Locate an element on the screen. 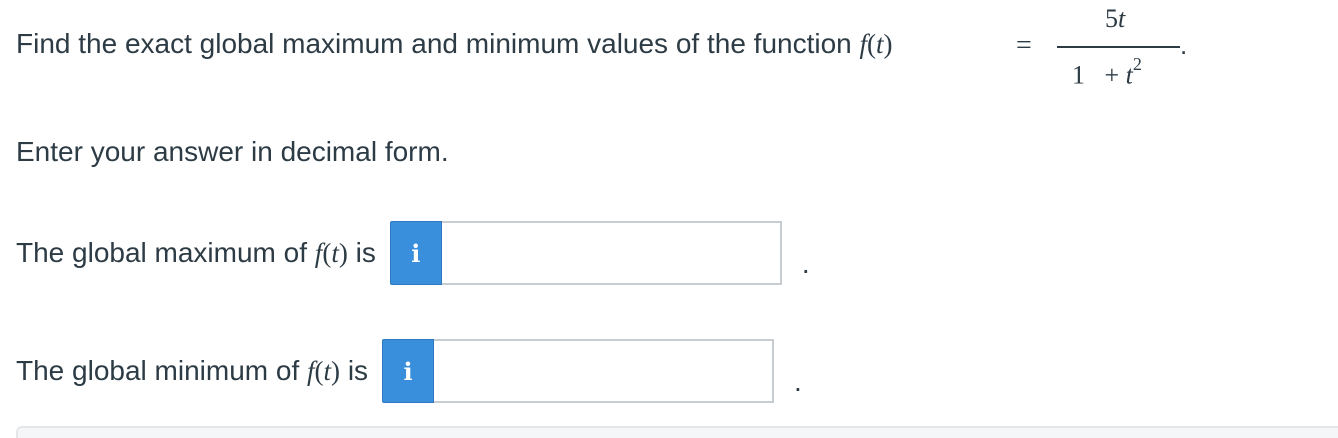 The image size is (1338, 438). fraction-denominator: 1 + t2 is located at coordinates (1107, 72).